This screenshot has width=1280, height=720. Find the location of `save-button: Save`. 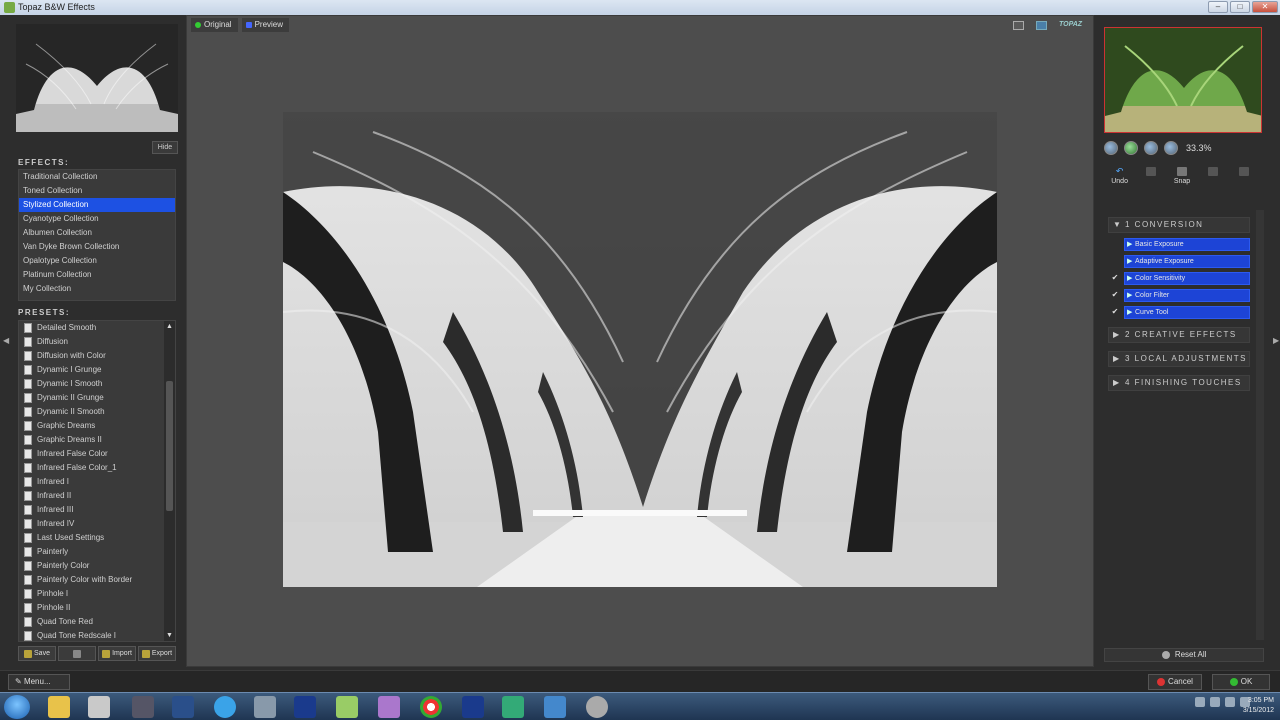

save-button: Save is located at coordinates (37, 653).